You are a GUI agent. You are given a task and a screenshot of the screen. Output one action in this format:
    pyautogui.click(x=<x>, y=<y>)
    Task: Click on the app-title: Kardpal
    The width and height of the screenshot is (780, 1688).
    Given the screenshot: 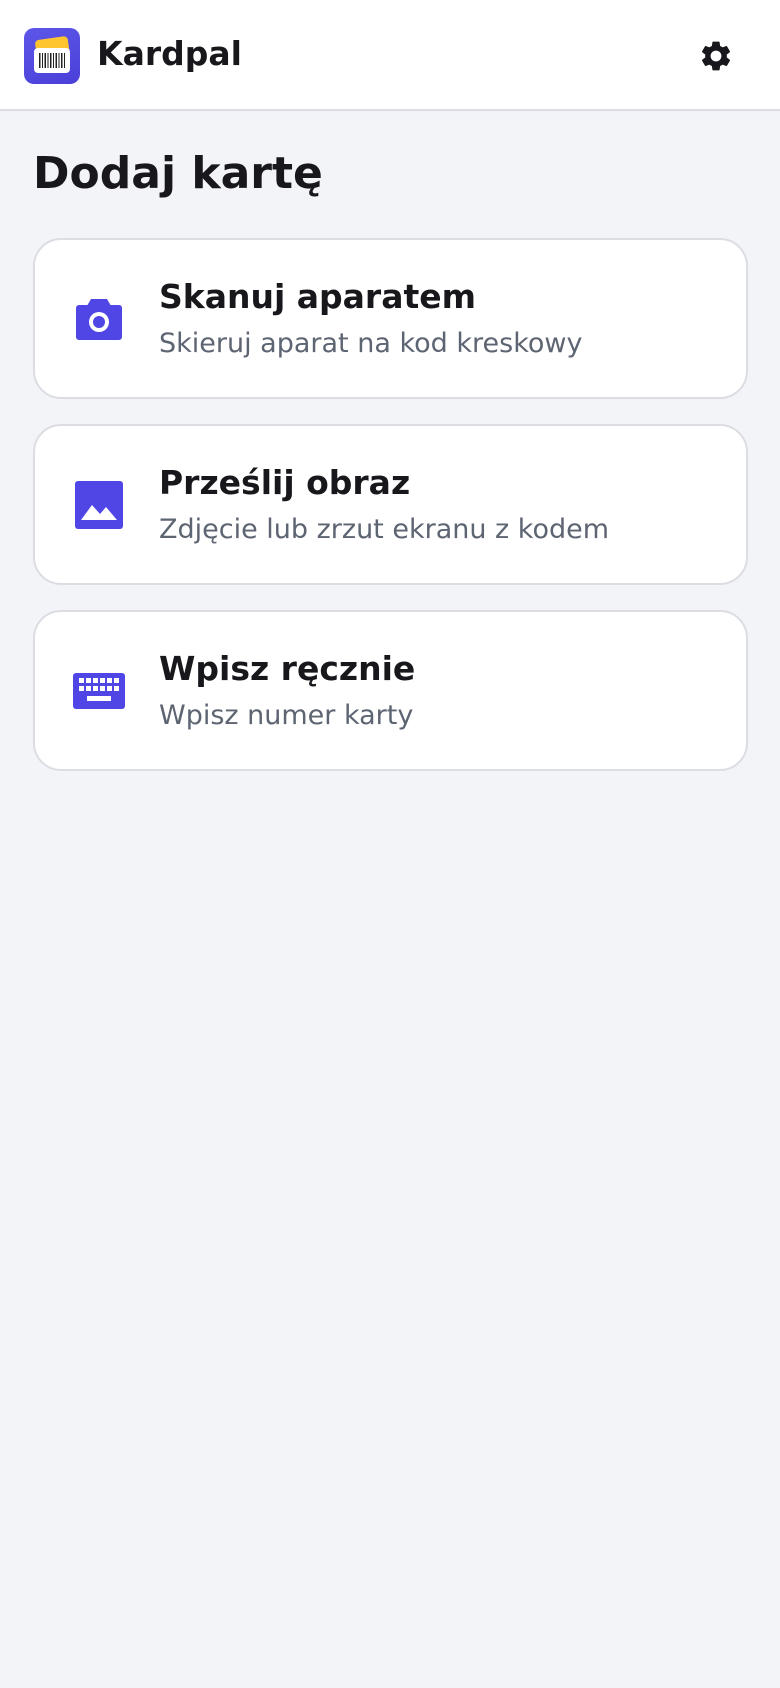 What is the action you would take?
    pyautogui.click(x=169, y=53)
    